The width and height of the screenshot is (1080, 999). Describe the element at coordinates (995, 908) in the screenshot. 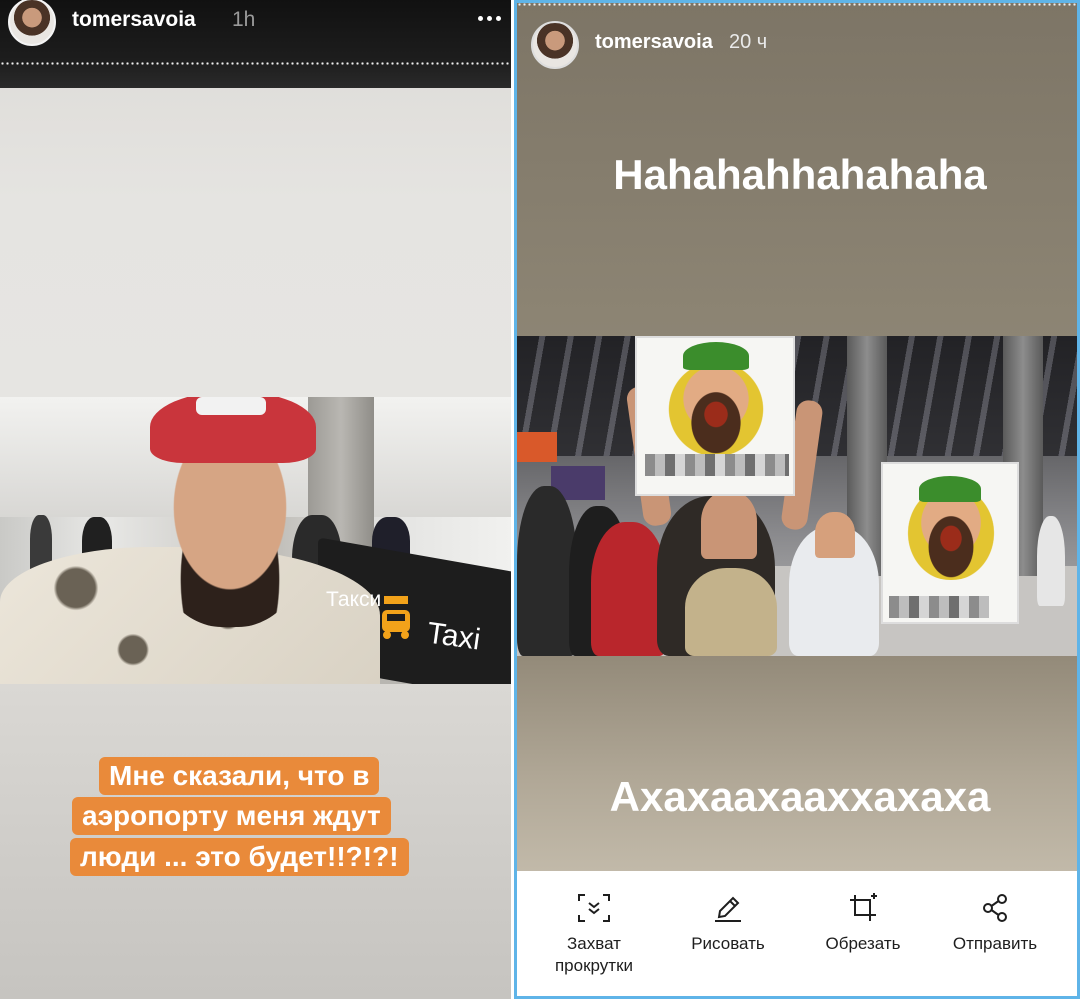

I see `share-icon` at that location.